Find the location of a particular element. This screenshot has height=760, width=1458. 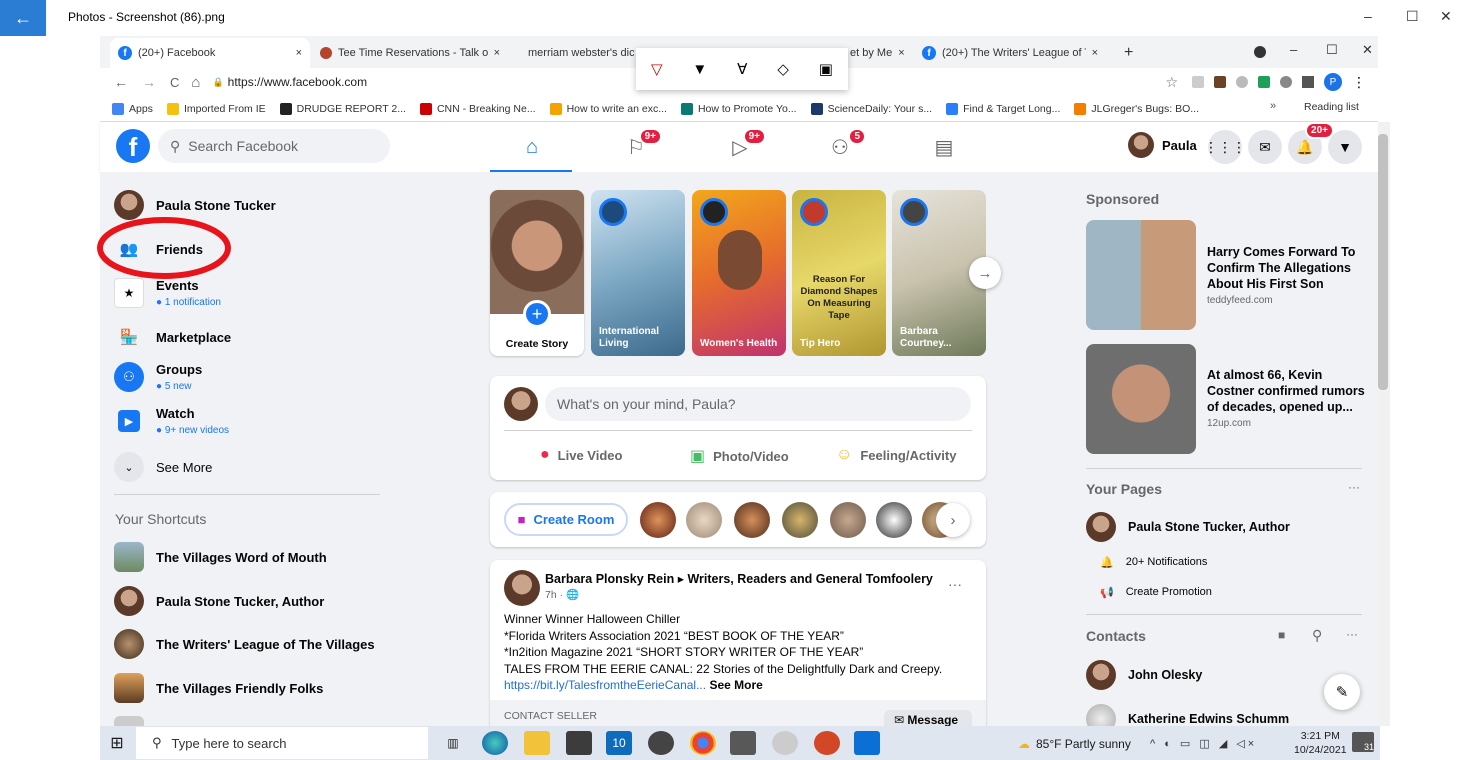

chrome-close-button: ✕ is located at coordinates (1367, 50).